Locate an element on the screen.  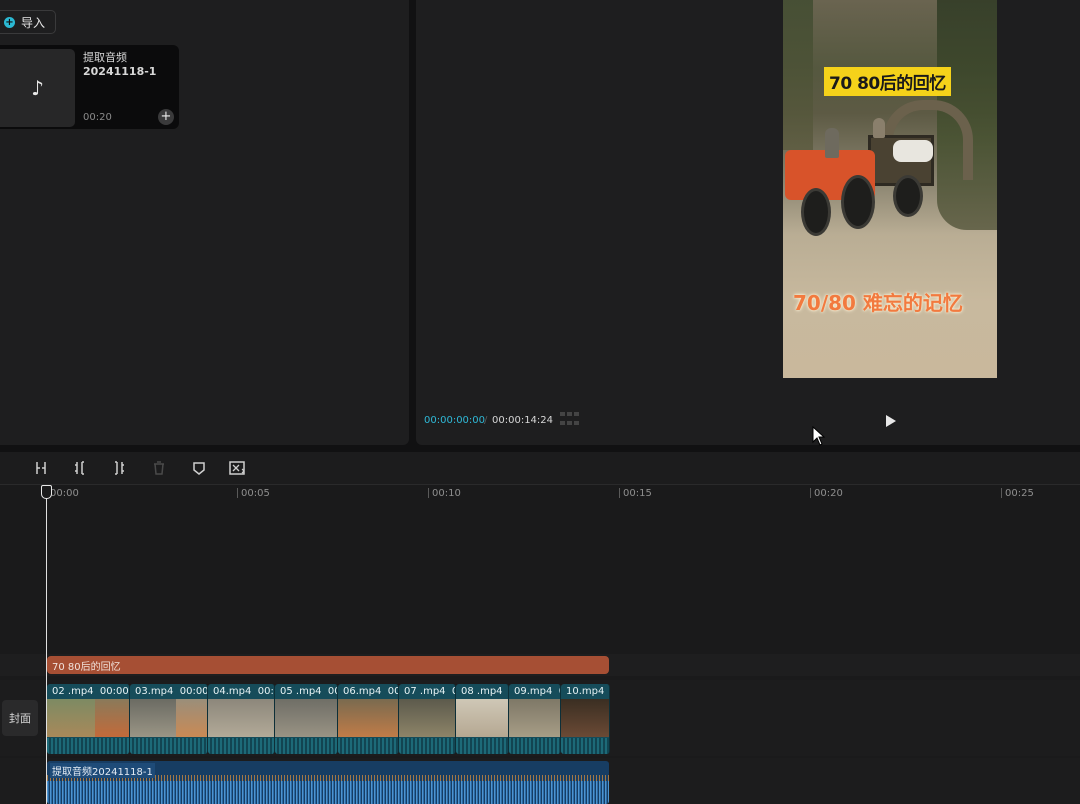
tick-label: 00:15 is located at coordinates (635, 493).